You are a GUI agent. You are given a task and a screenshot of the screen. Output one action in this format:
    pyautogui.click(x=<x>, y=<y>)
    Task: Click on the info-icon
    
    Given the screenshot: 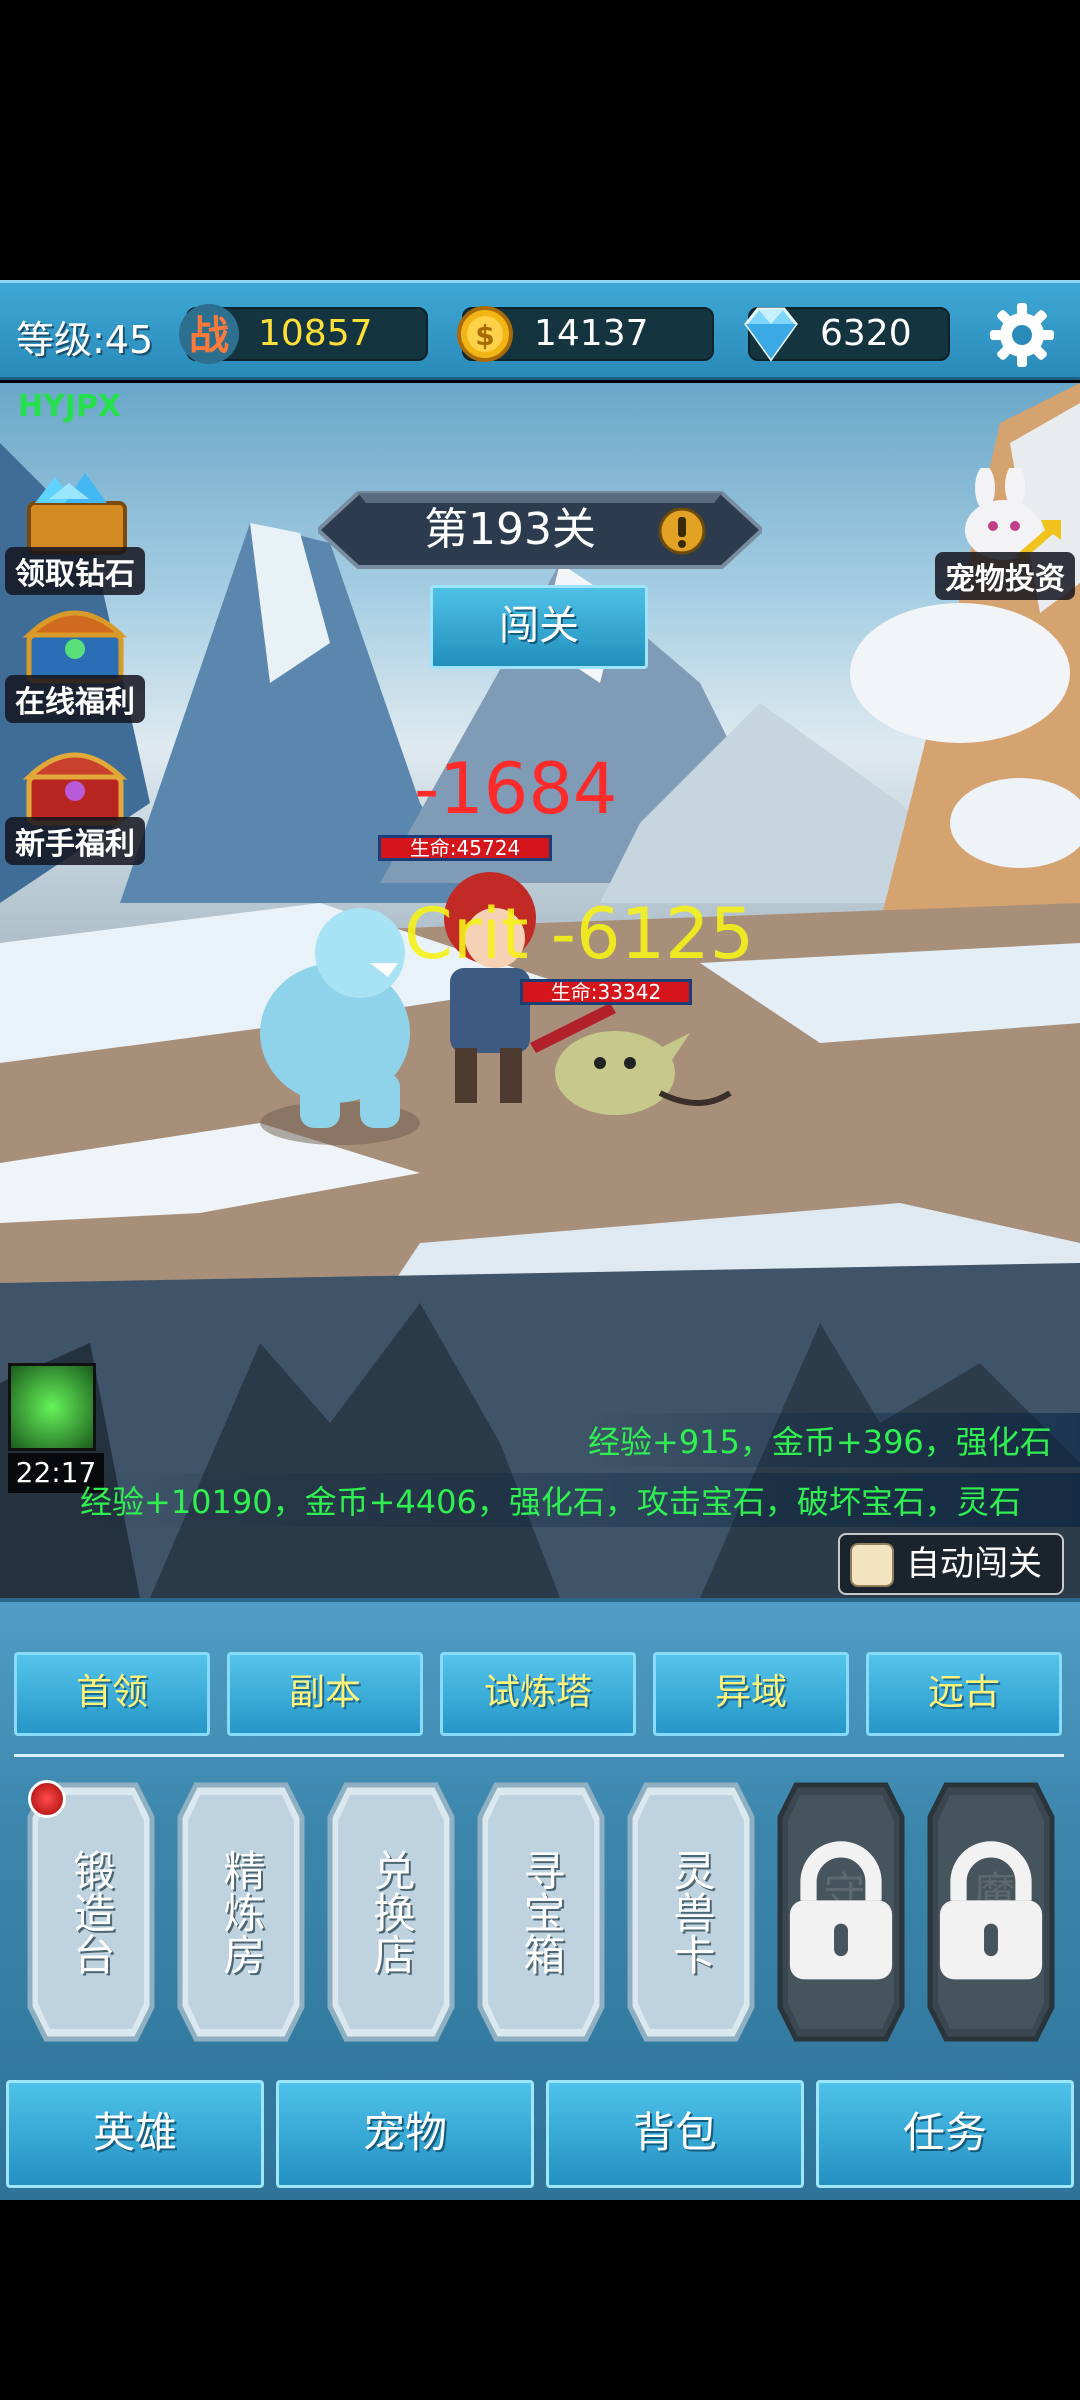 What is the action you would take?
    pyautogui.click(x=682, y=531)
    